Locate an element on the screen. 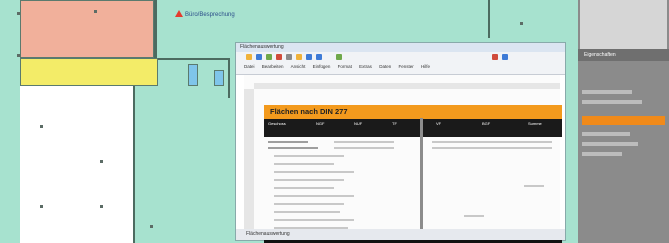 This screenshot has width=669, height=243. table-header: Geschoss NGF NUF TF VF BGF Summe is located at coordinates (413, 128).